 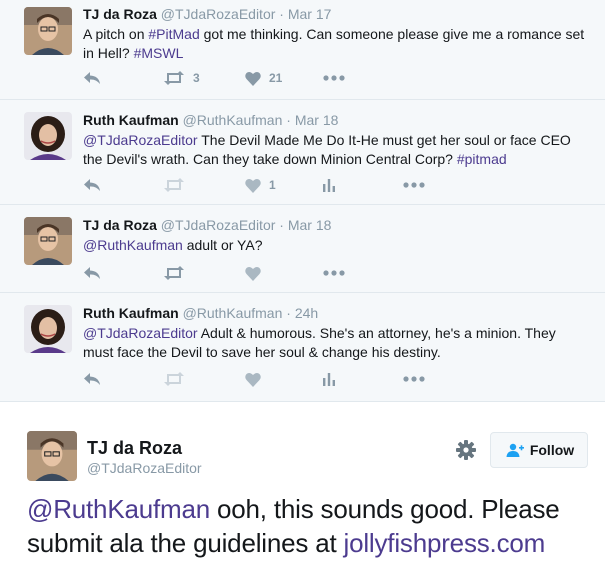 I want to click on author-fullname: TJ da Roza, so click(x=134, y=448).